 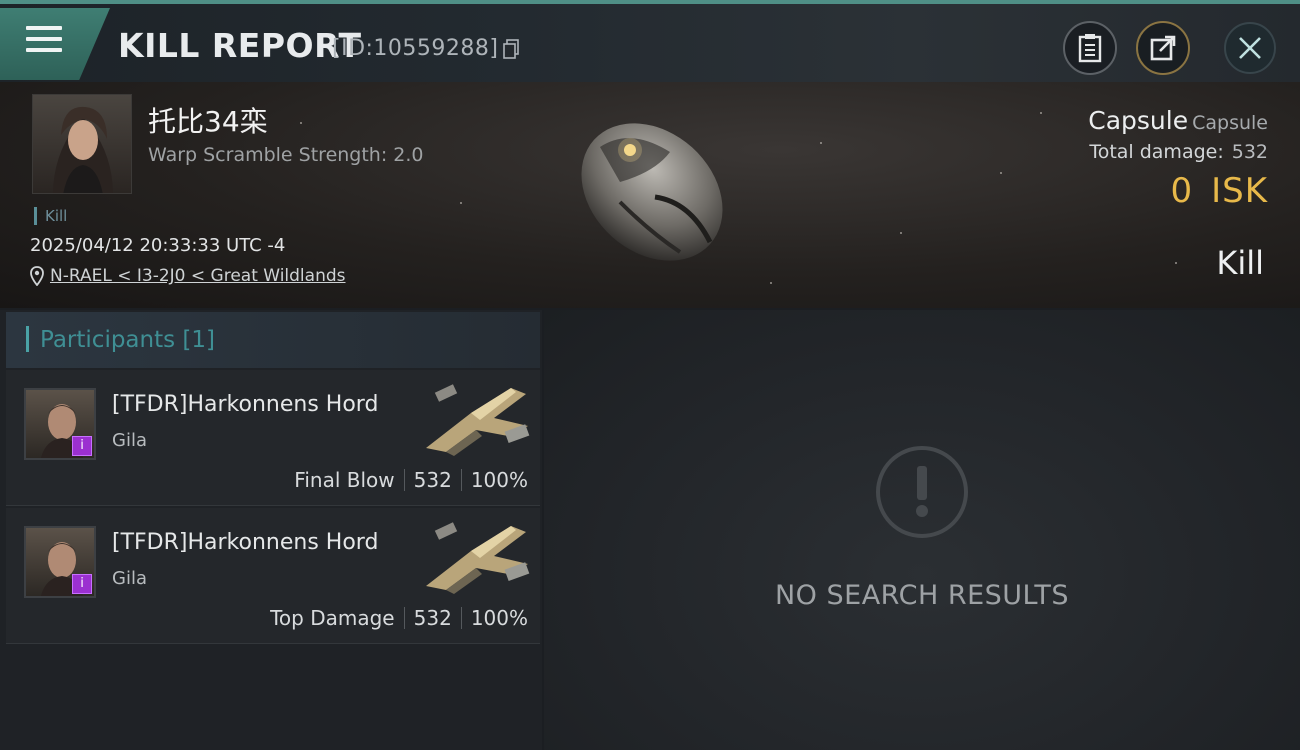 I want to click on participants-count: [1], so click(x=199, y=340).